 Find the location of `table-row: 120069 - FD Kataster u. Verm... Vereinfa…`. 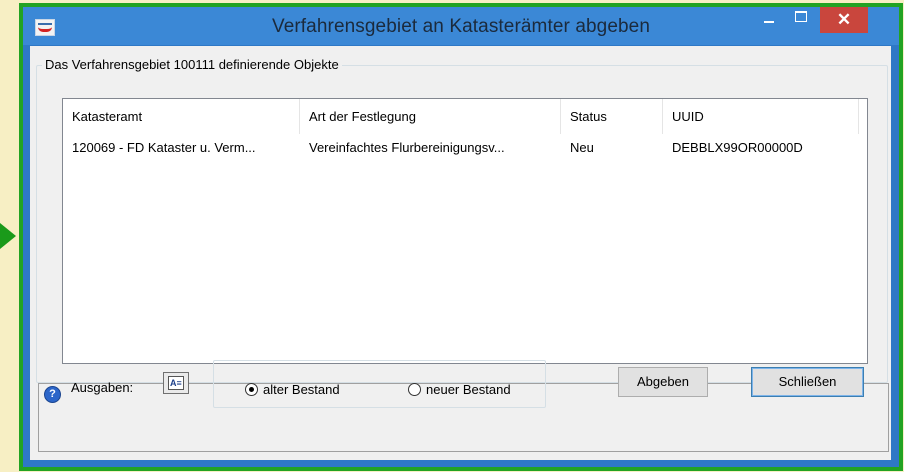

table-row: 120069 - FD Kataster u. Verm... Vereinfa… is located at coordinates (462, 148).